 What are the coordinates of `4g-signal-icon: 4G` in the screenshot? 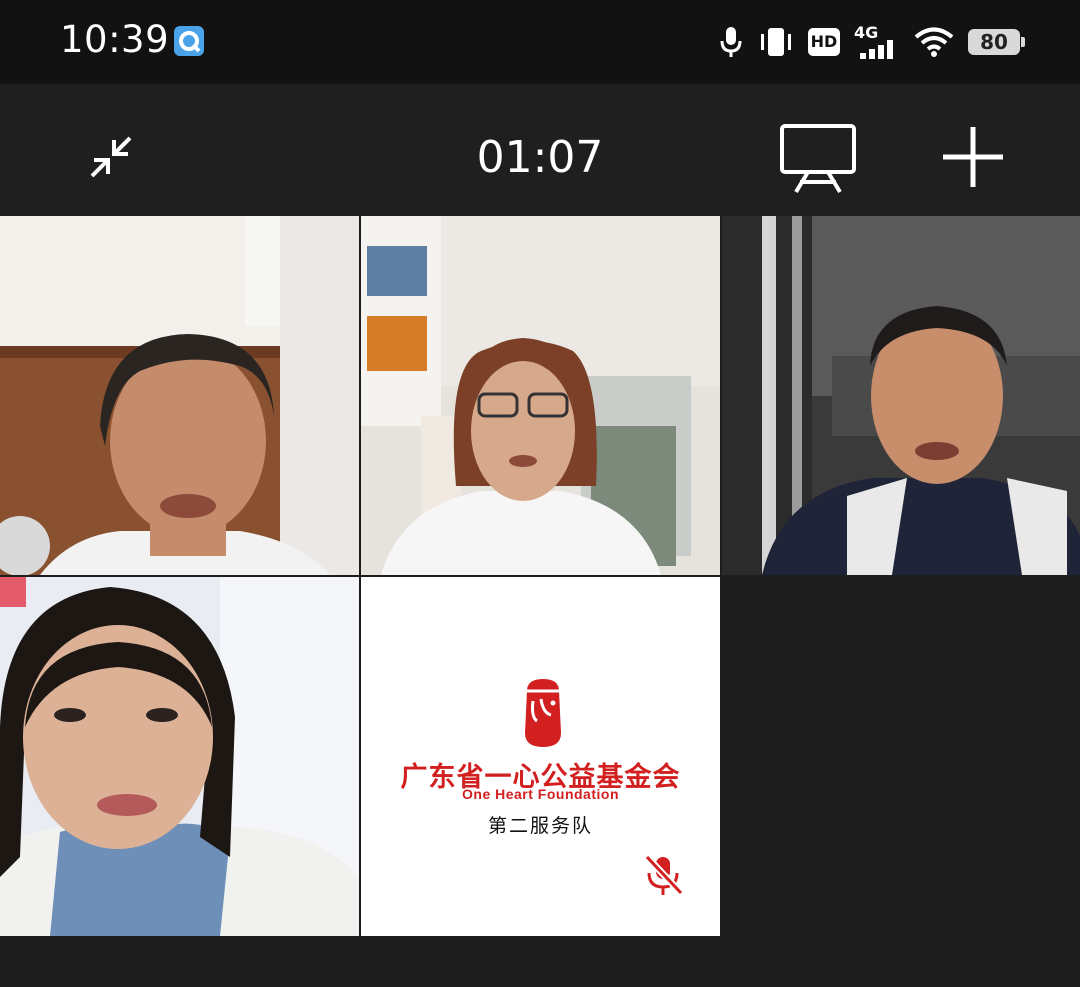 It's located at (877, 41).